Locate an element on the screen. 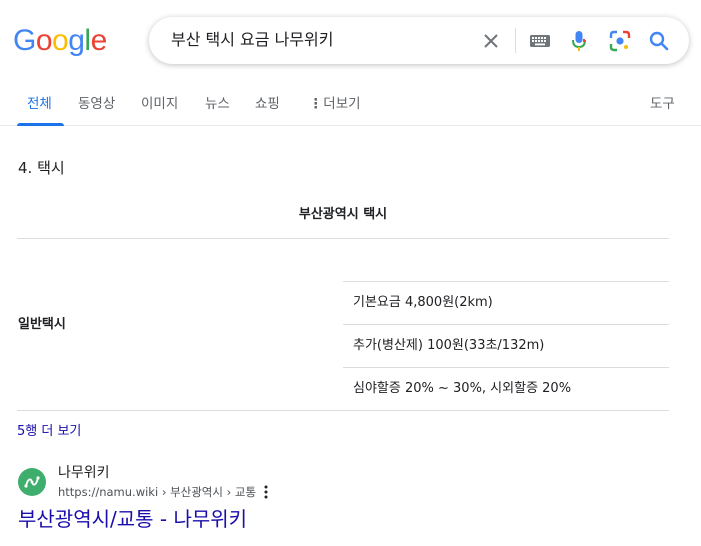 This screenshot has height=546, width=701. more-vert-icon: ⋮ is located at coordinates (316, 104).